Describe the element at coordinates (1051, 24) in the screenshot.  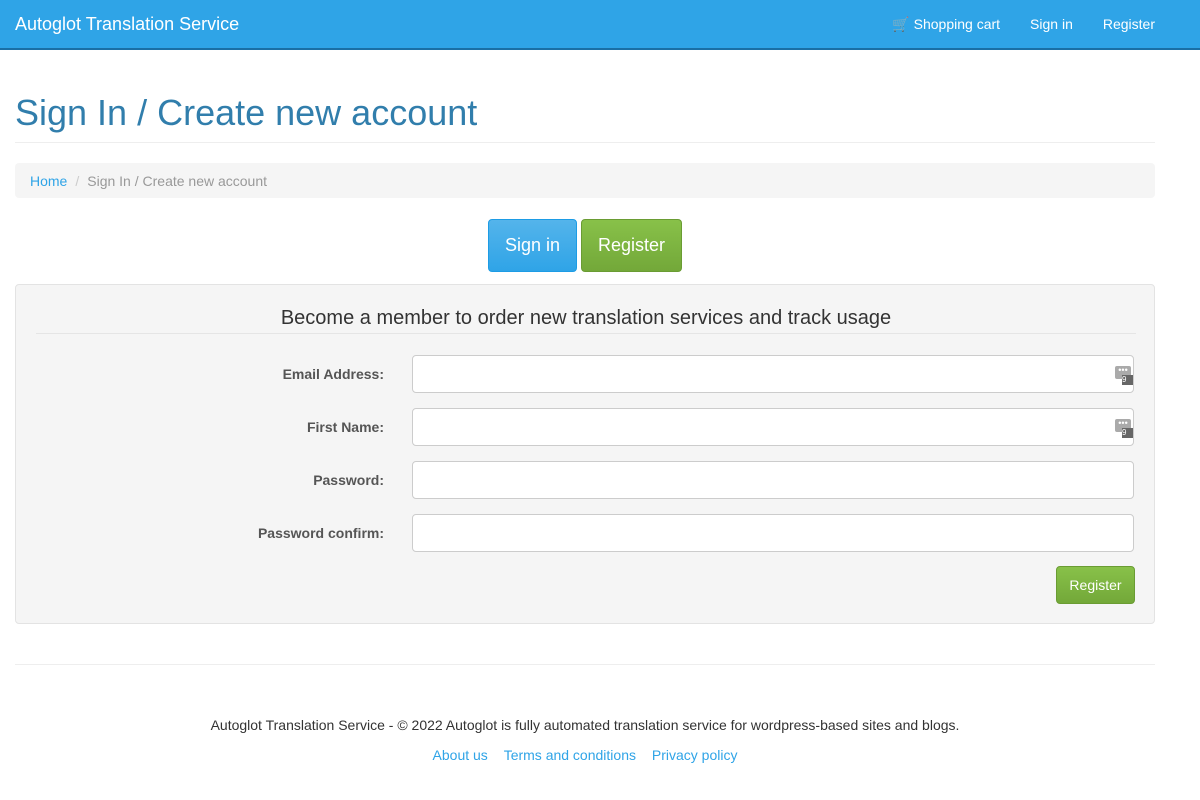
I see `nav-signin-link: Sign in` at that location.